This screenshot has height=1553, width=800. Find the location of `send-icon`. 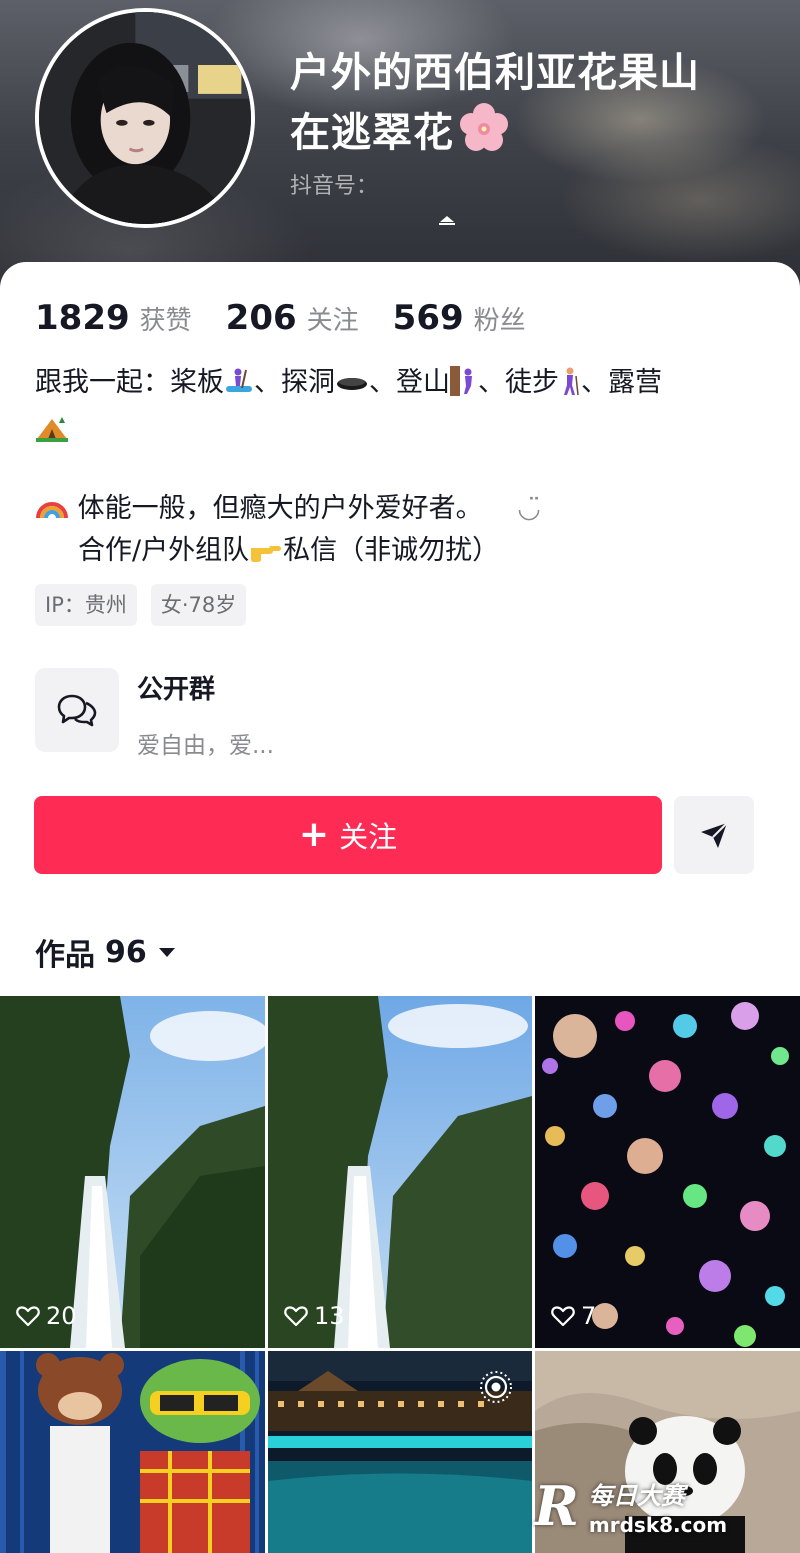

send-icon is located at coordinates (714, 835).